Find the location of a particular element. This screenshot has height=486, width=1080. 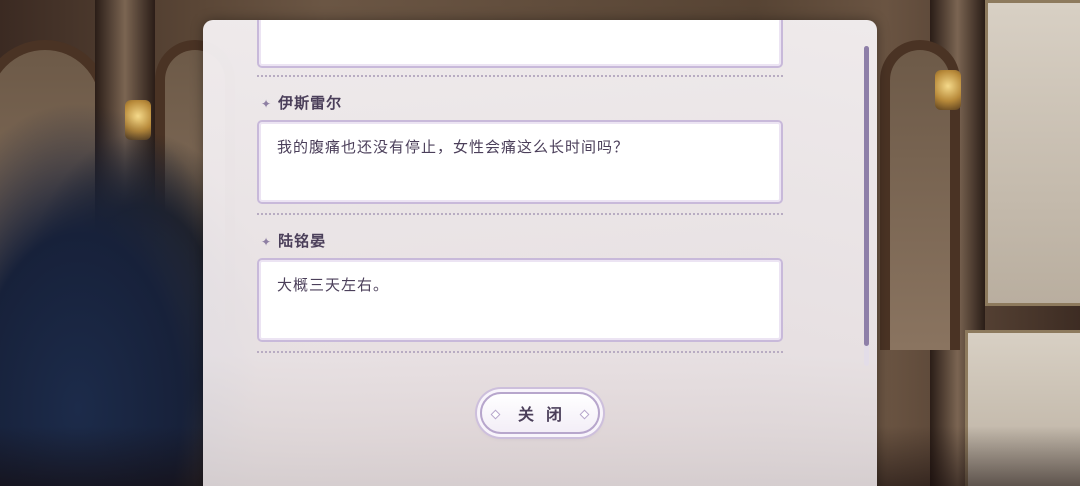

log-scrollbar-thumb is located at coordinates (866, 196).